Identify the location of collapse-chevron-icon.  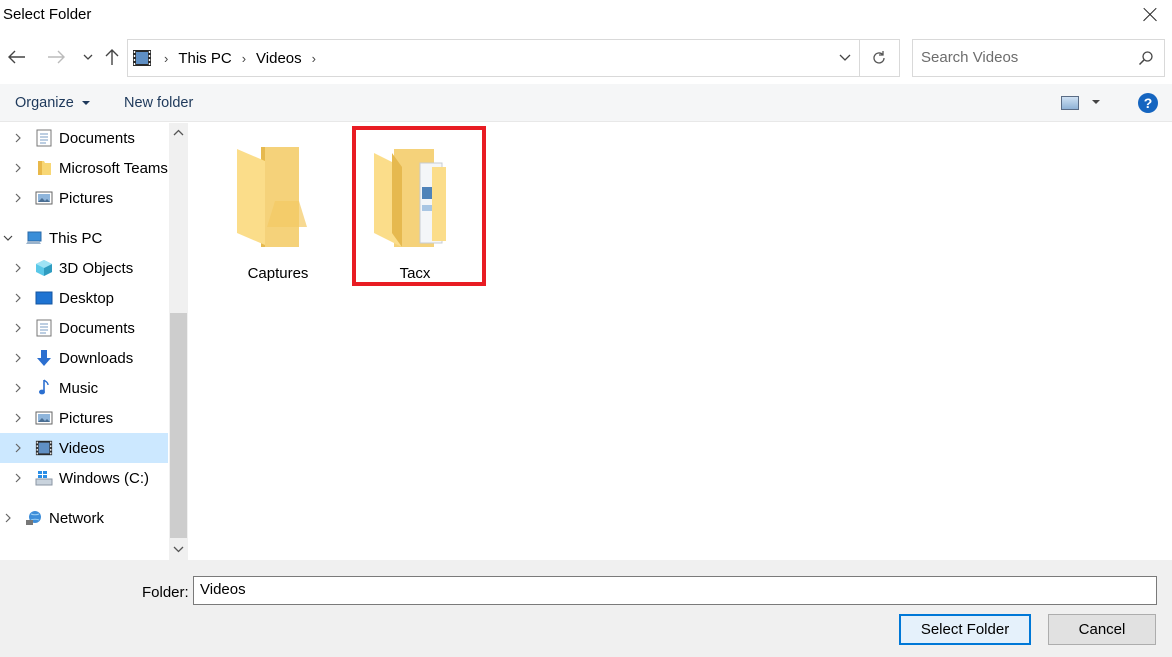
(8, 238).